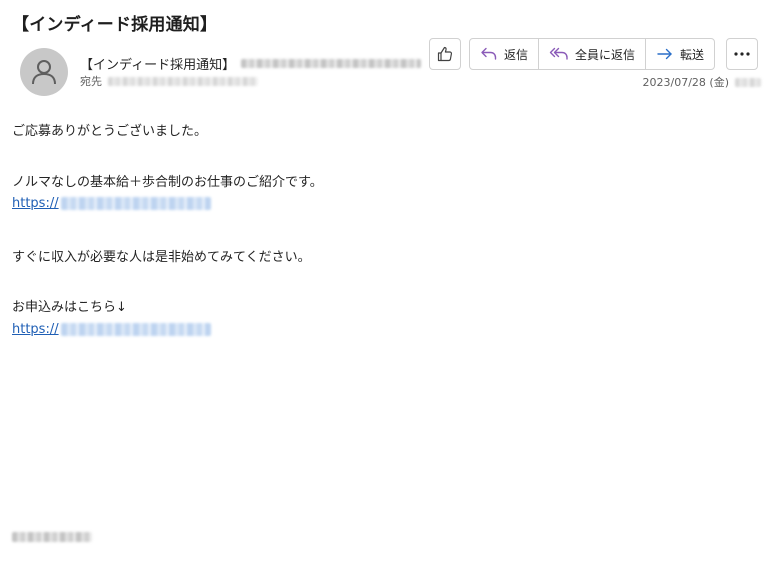 Image resolution: width=771 pixels, height=565 pixels. Describe the element at coordinates (331, 63) in the screenshot. I see `sender-address-redacted` at that location.